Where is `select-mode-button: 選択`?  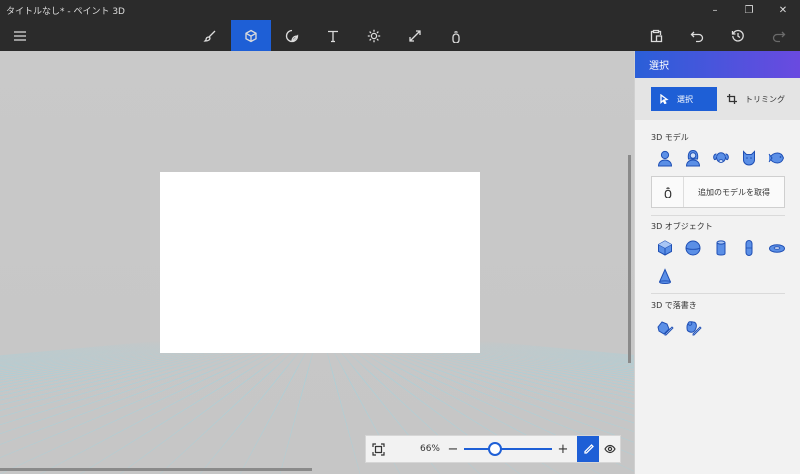
select-mode-button: 選択 is located at coordinates (684, 99).